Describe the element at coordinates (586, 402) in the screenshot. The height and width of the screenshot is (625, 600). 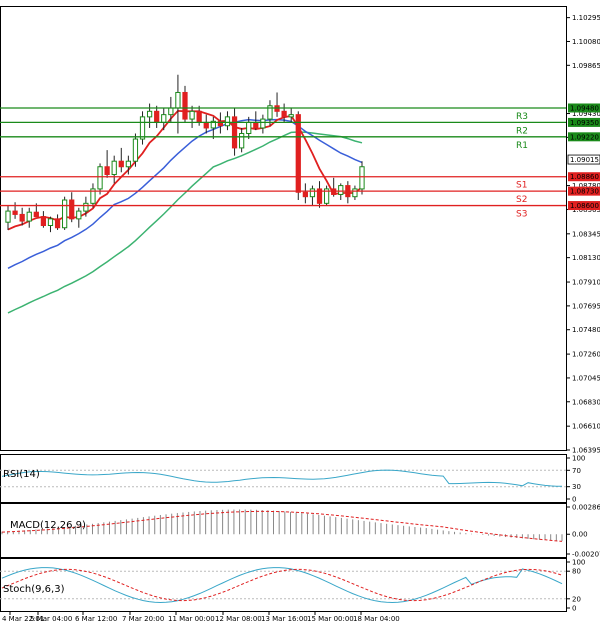
I see `price-tick-label: 1.06830` at that location.